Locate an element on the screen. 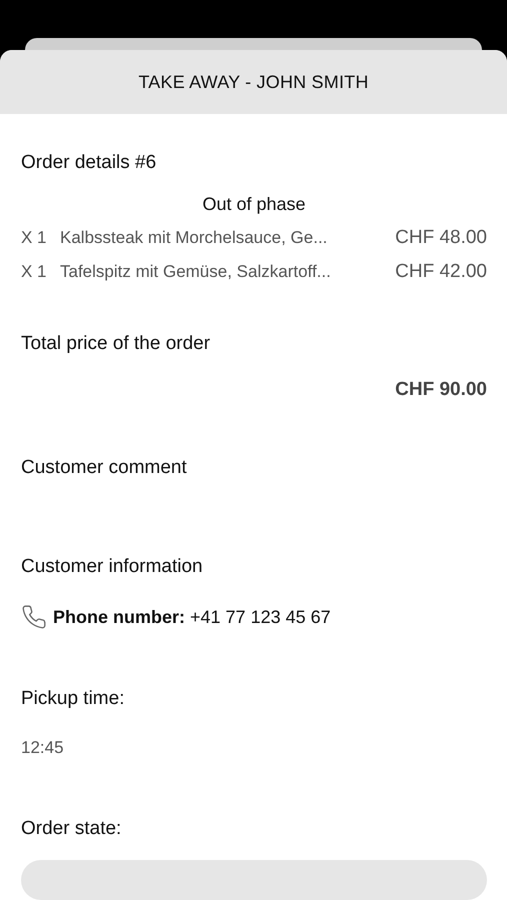 Image resolution: width=507 pixels, height=900 pixels. total-price: CHF 90.00 is located at coordinates (441, 390).